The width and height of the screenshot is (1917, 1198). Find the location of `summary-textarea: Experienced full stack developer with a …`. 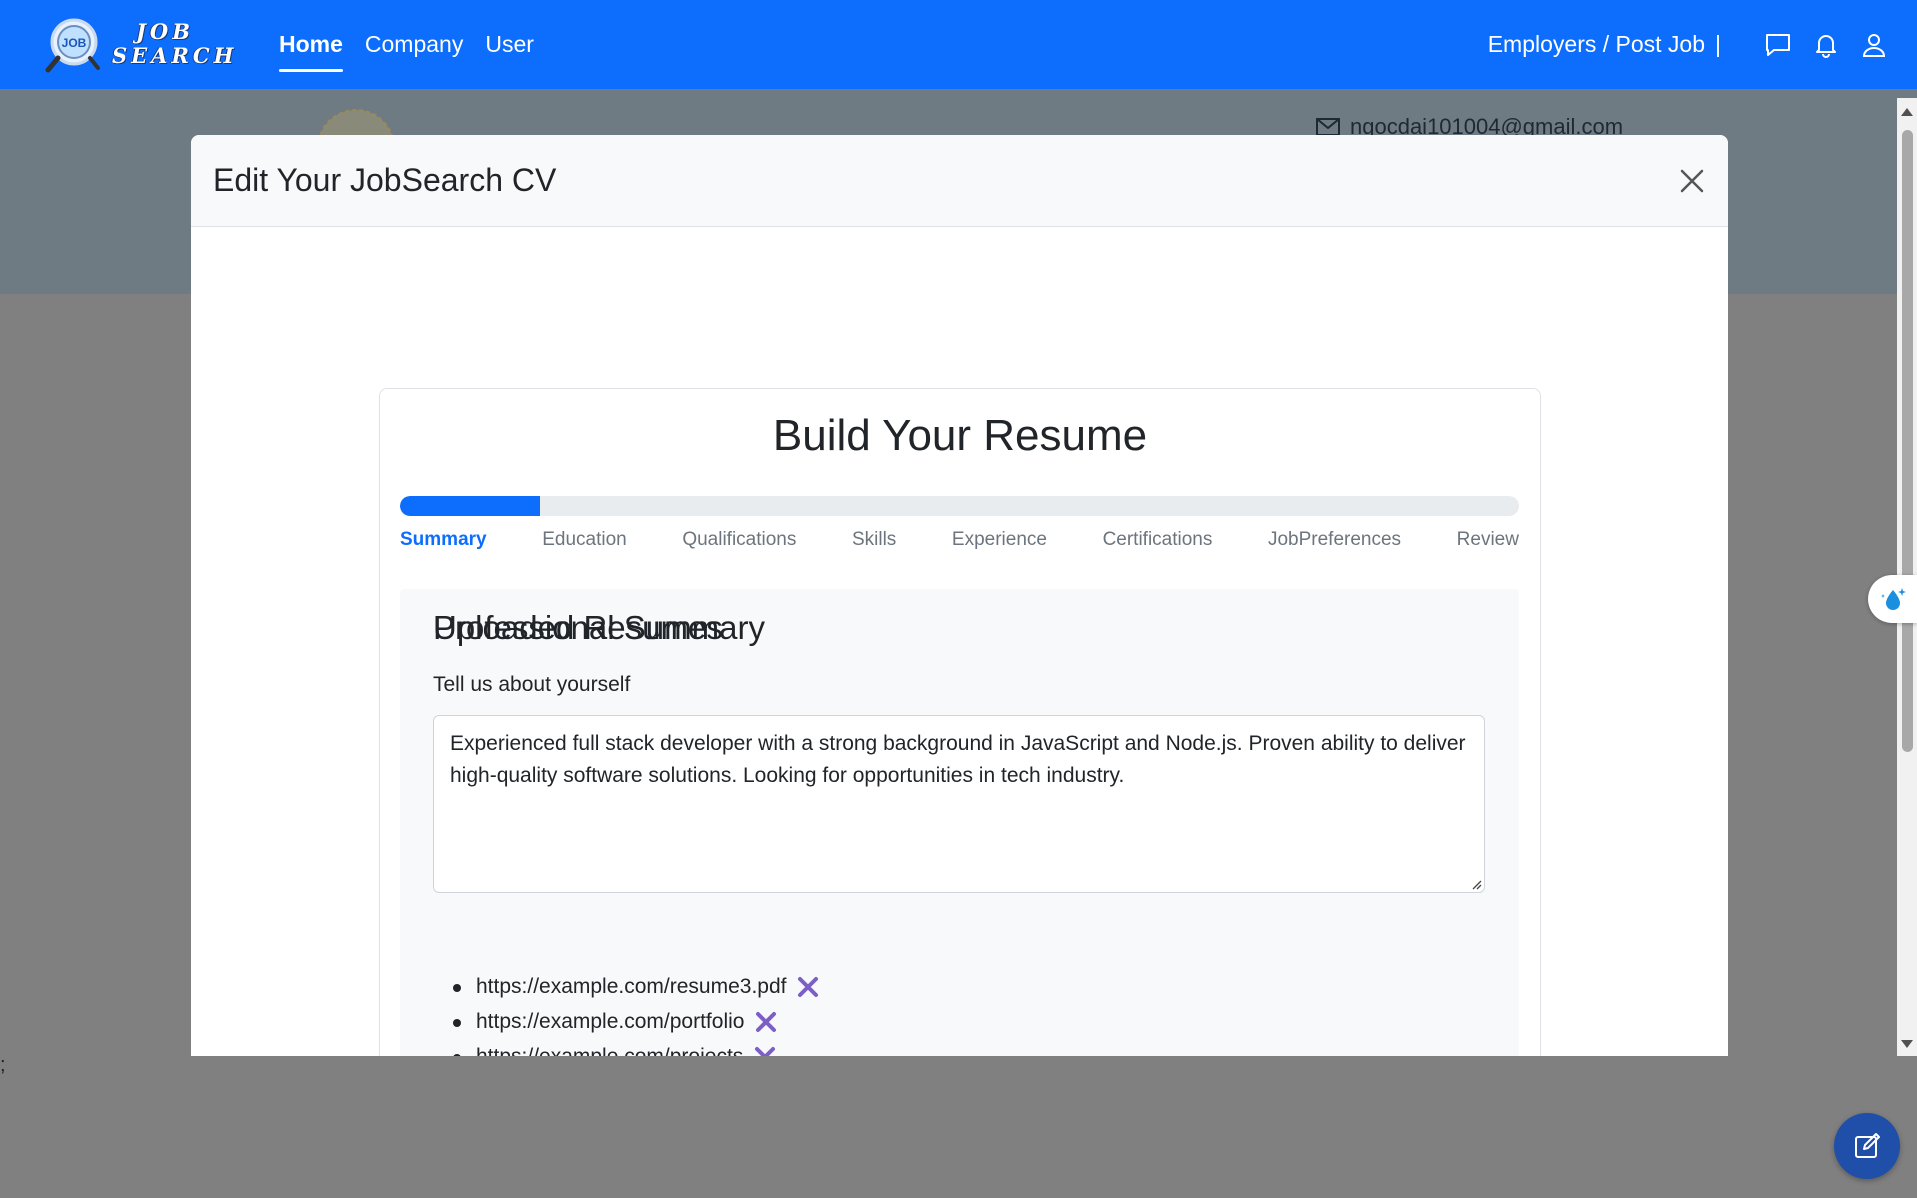

summary-textarea: Experienced full stack developer with a … is located at coordinates (959, 804).